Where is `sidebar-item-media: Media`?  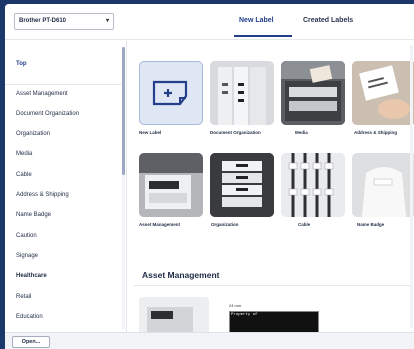 sidebar-item-media: Media is located at coordinates (24, 154).